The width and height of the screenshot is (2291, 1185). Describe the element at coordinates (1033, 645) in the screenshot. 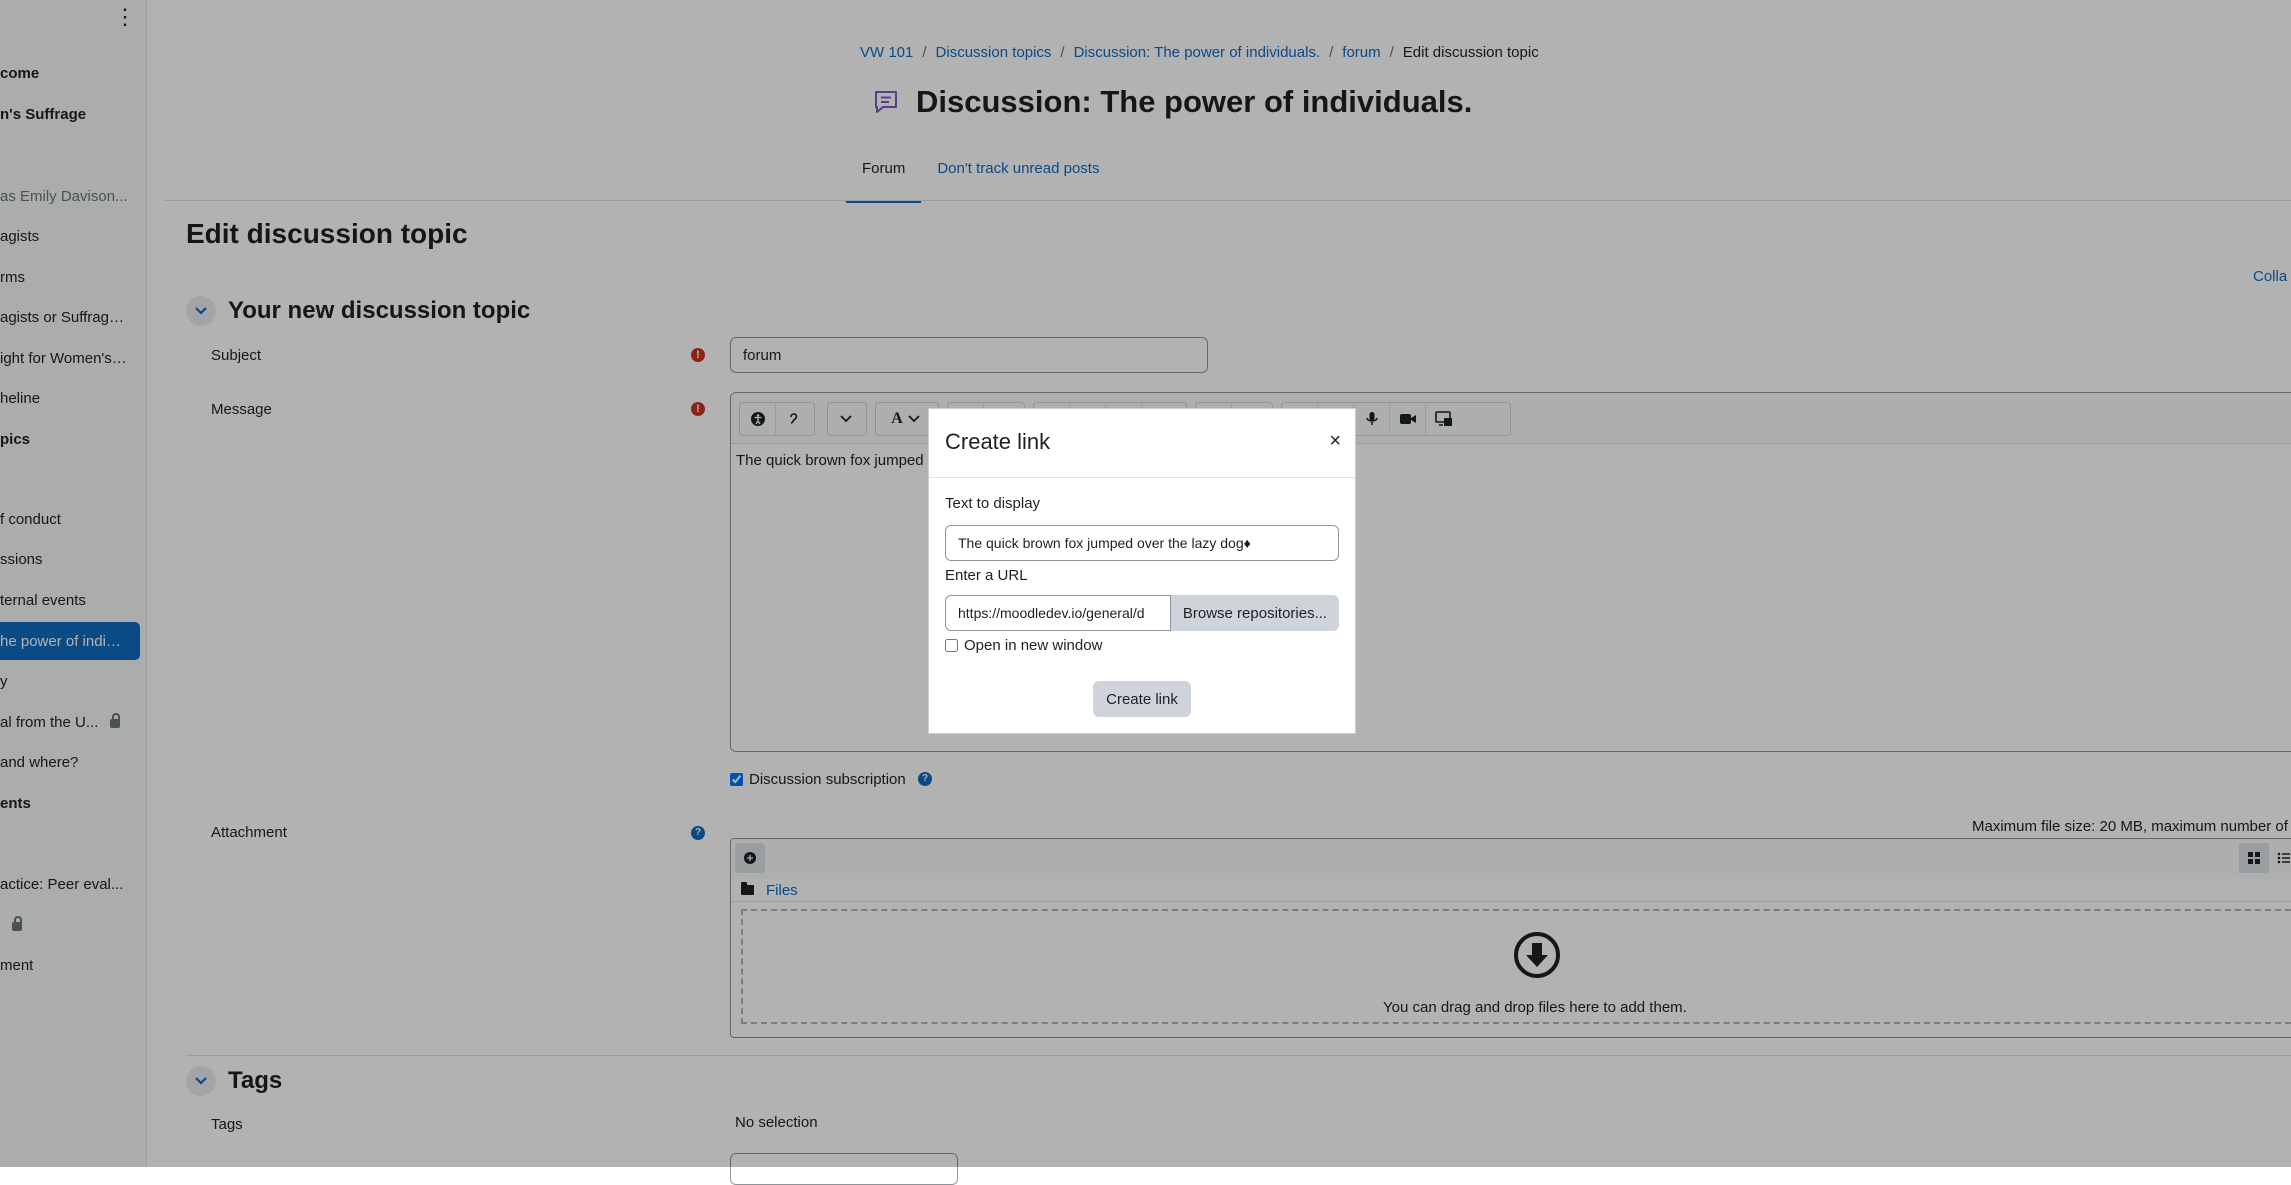

I see `open-new-window-label: Open in new window` at that location.